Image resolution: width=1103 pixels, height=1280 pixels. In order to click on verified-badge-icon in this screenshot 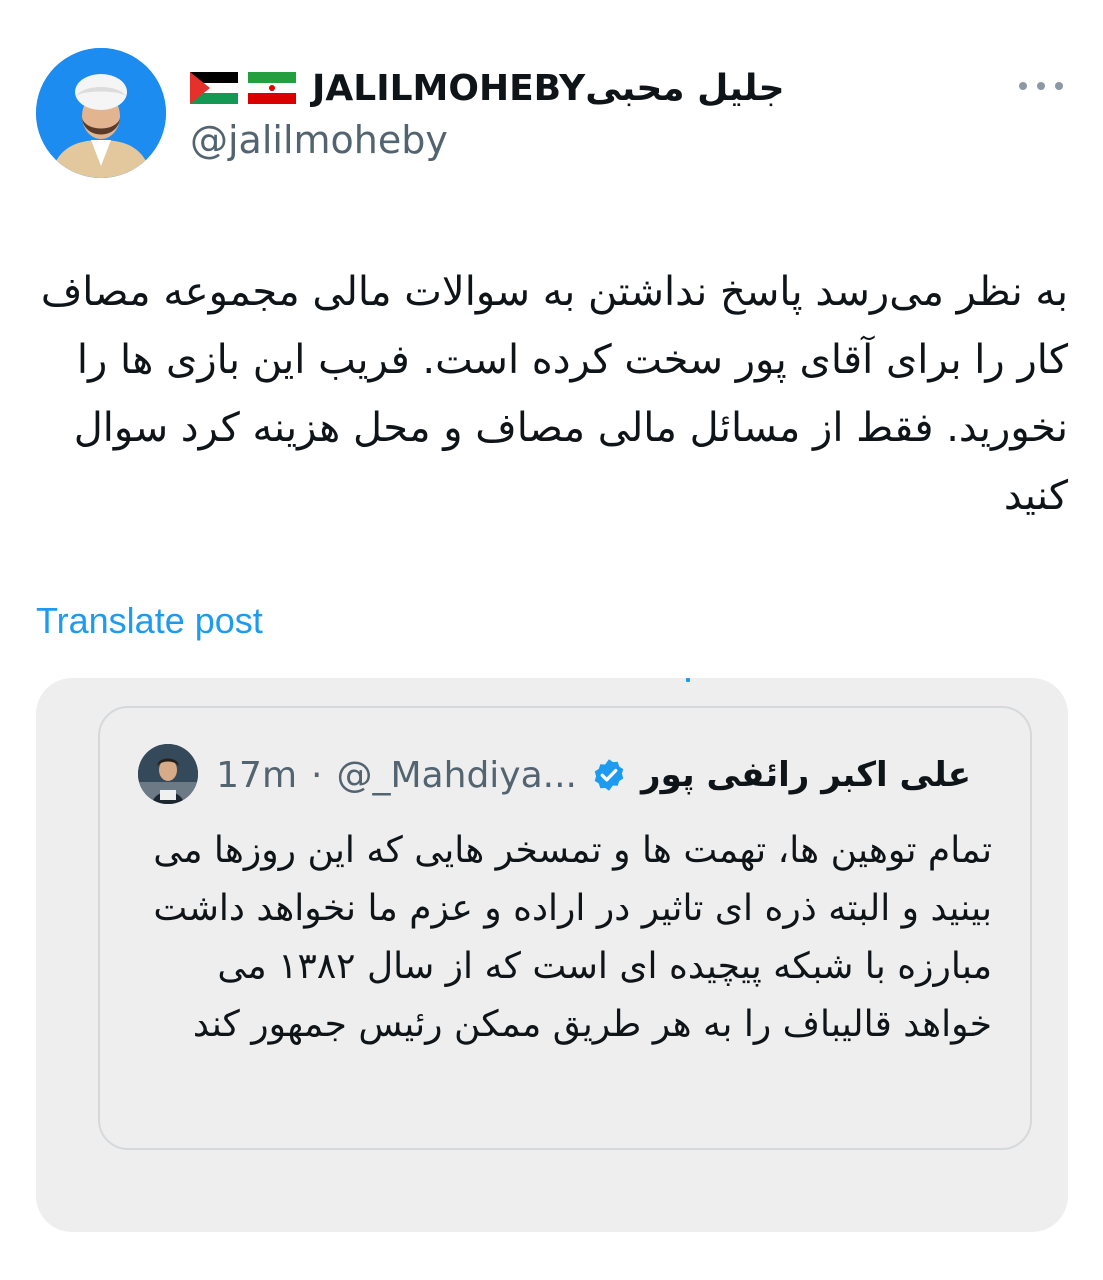, I will do `click(609, 775)`.